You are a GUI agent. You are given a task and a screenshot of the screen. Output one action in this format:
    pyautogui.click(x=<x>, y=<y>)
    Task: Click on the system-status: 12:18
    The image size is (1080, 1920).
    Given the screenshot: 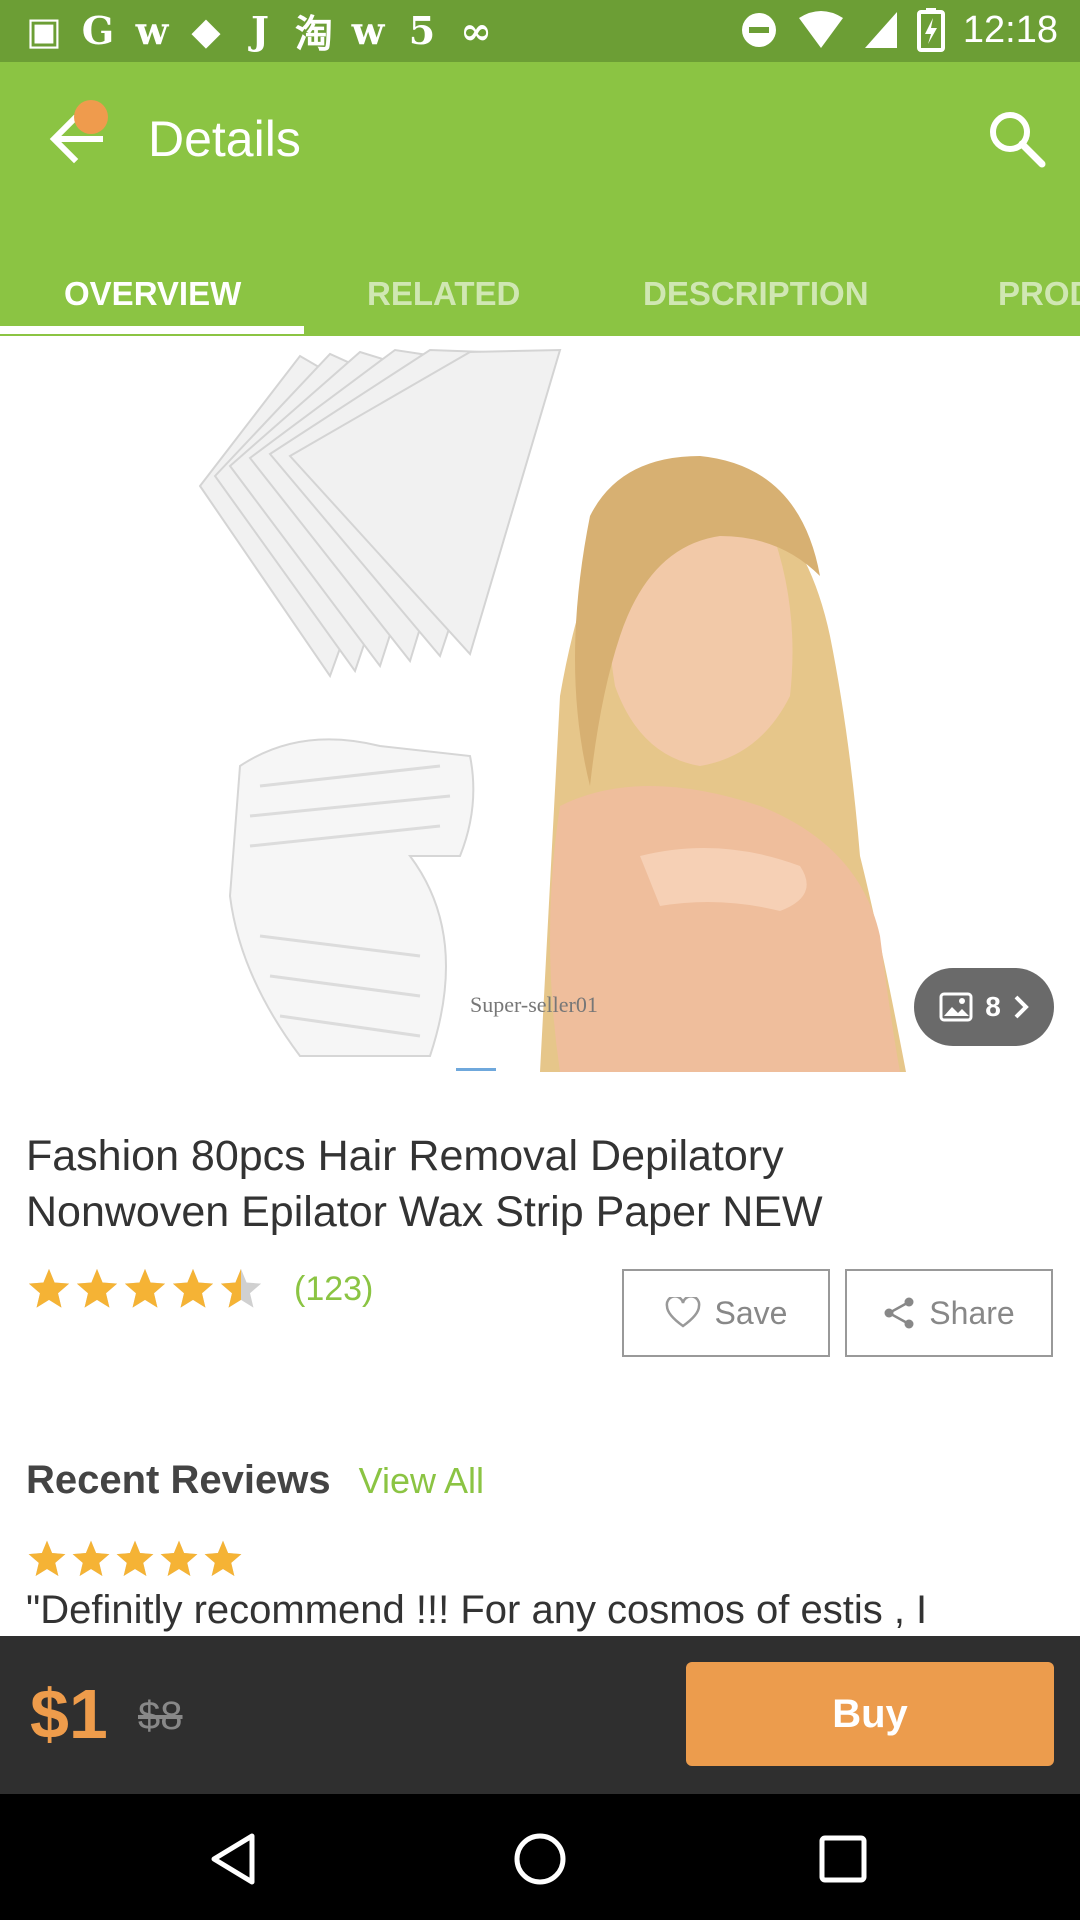 What is the action you would take?
    pyautogui.click(x=898, y=30)
    